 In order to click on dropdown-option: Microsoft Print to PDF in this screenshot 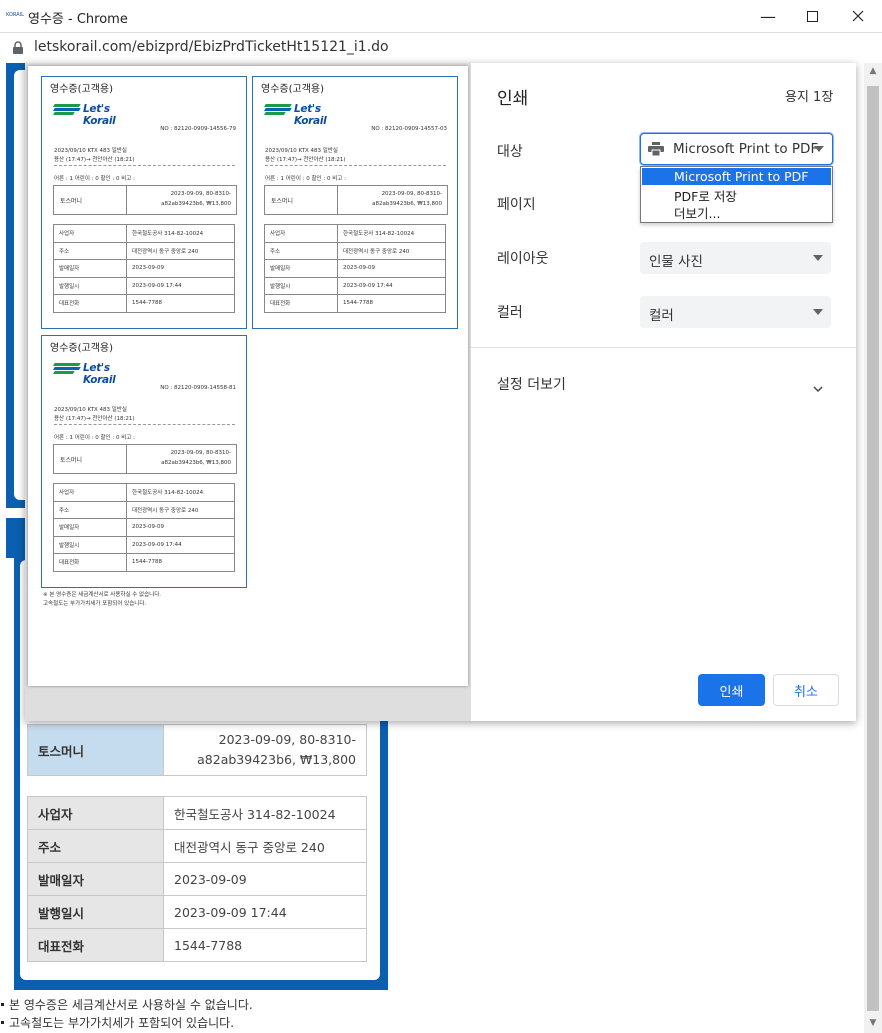, I will do `click(736, 176)`.